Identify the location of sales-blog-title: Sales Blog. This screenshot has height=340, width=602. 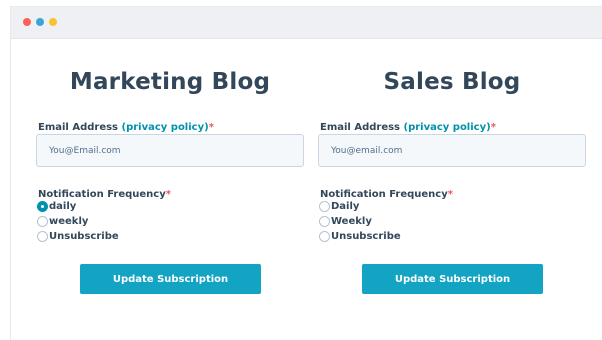
(452, 82).